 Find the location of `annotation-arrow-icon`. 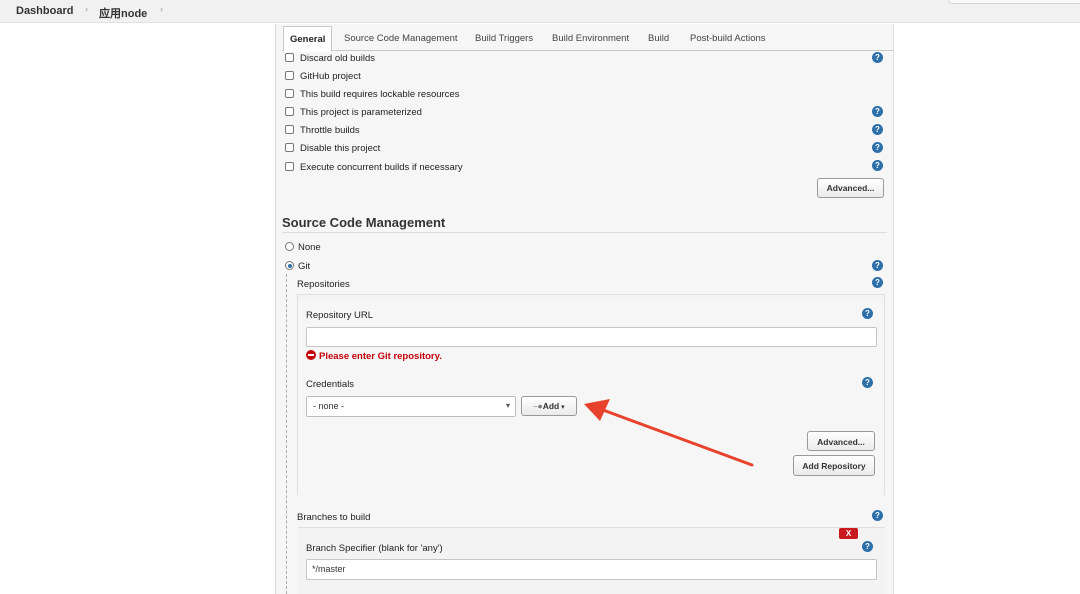

annotation-arrow-icon is located at coordinates (669, 433).